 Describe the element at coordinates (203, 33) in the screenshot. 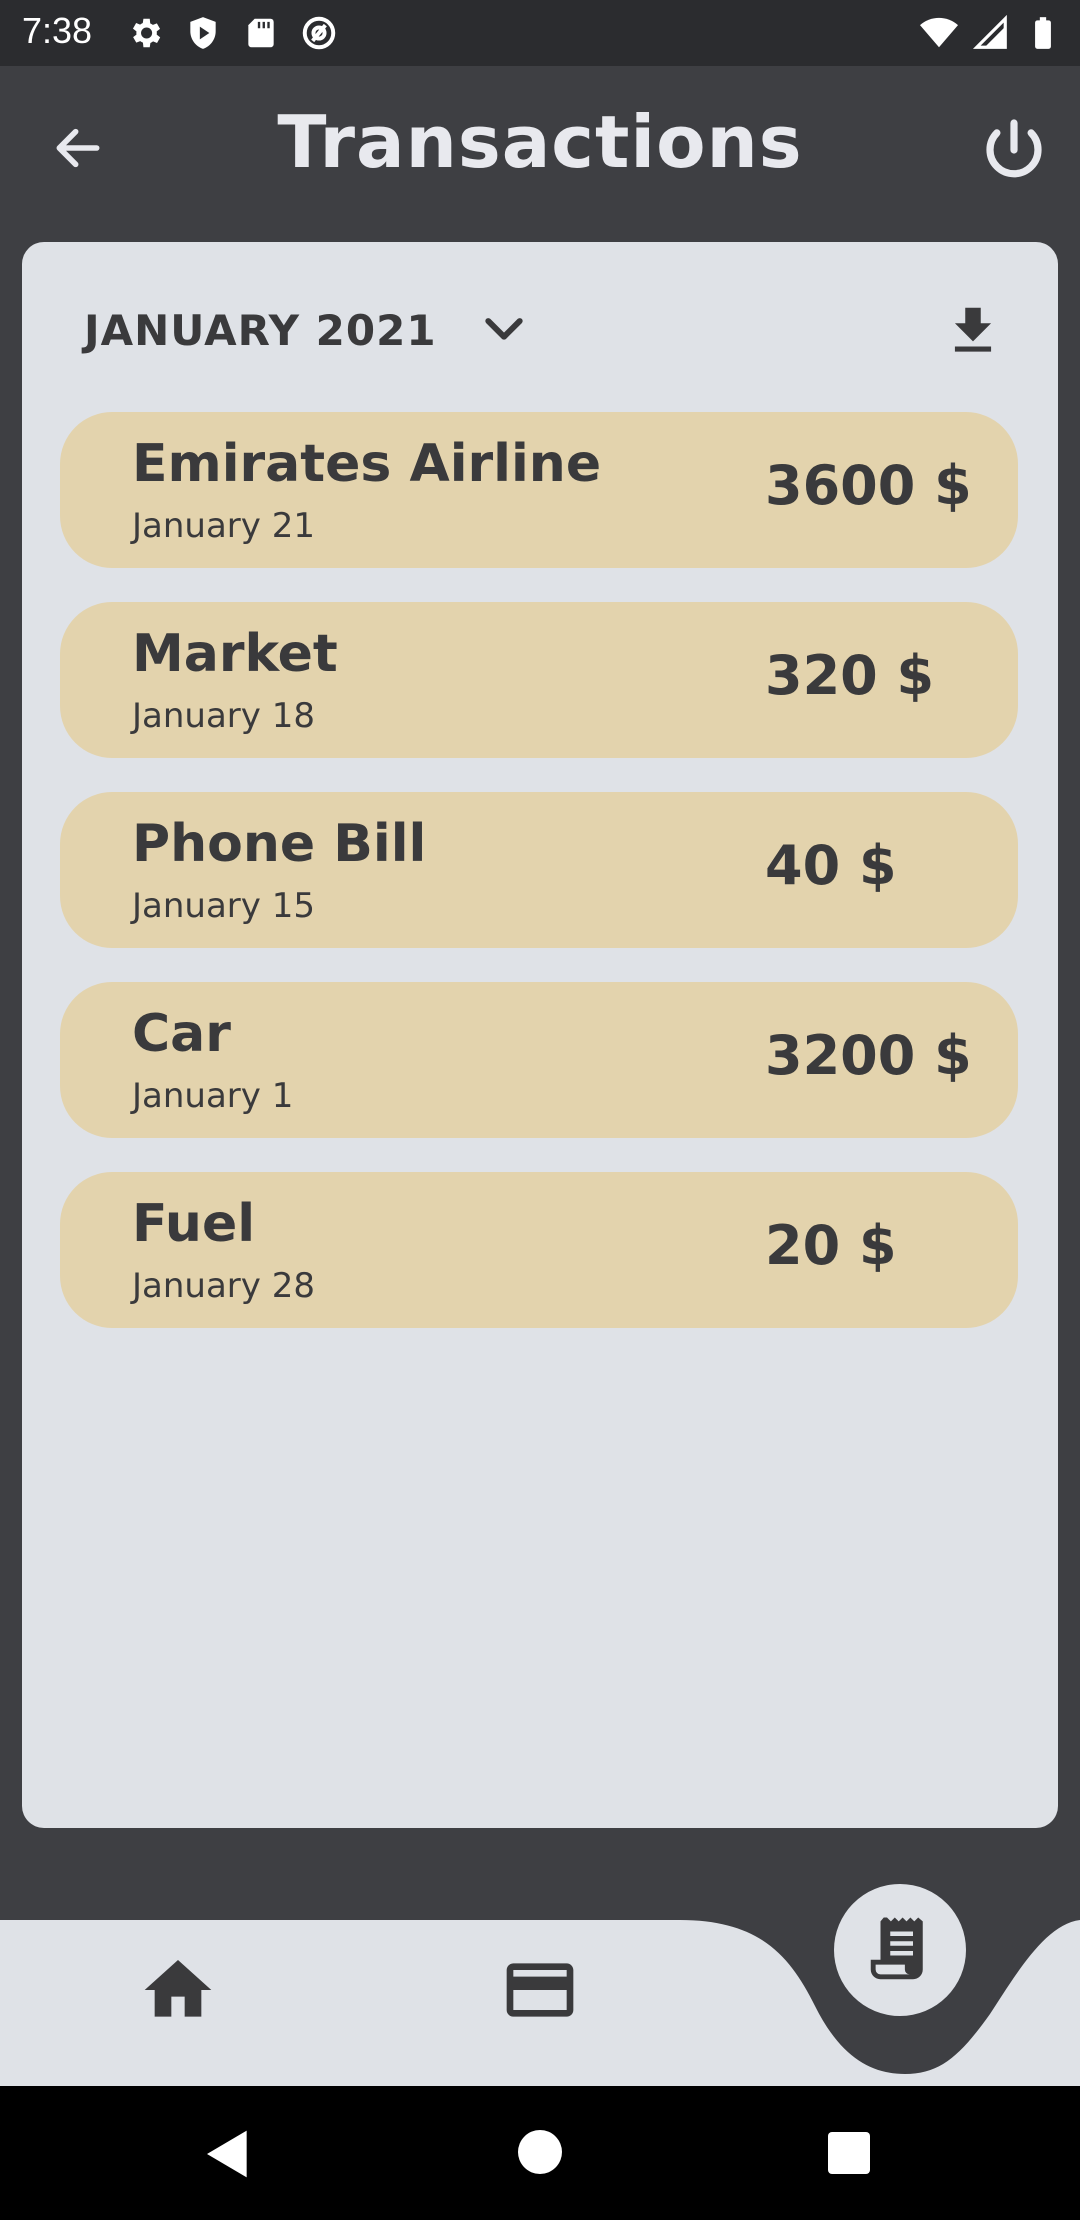

I see `shield-icon` at that location.